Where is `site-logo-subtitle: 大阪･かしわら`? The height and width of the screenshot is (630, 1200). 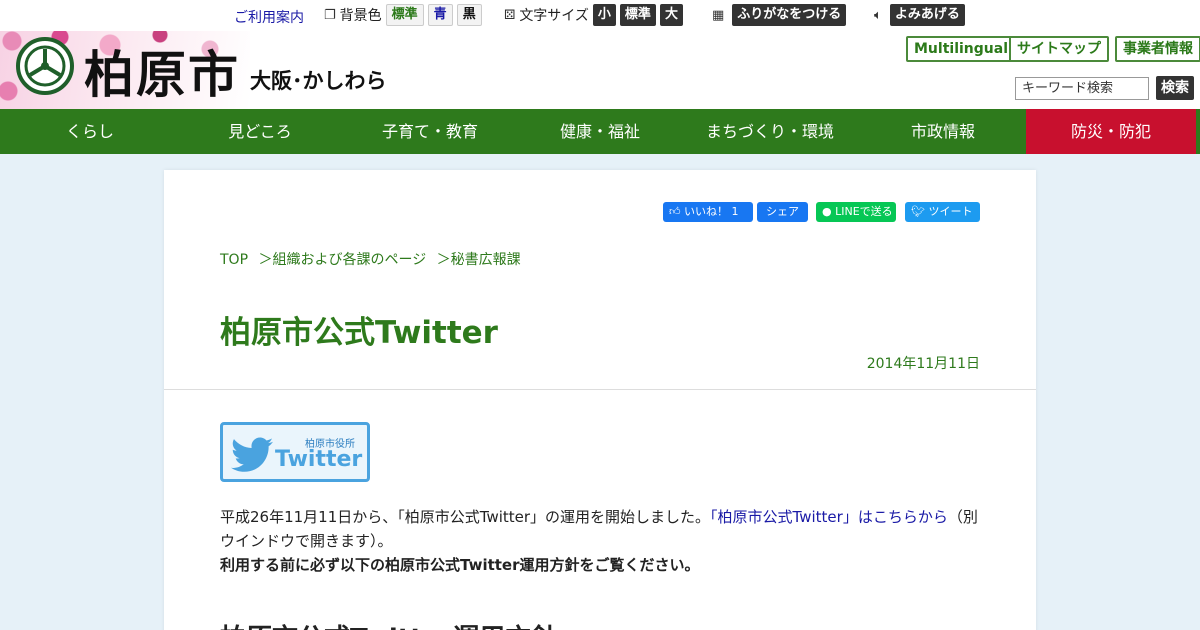
site-logo-subtitle: 大阪･かしわら is located at coordinates (318, 81).